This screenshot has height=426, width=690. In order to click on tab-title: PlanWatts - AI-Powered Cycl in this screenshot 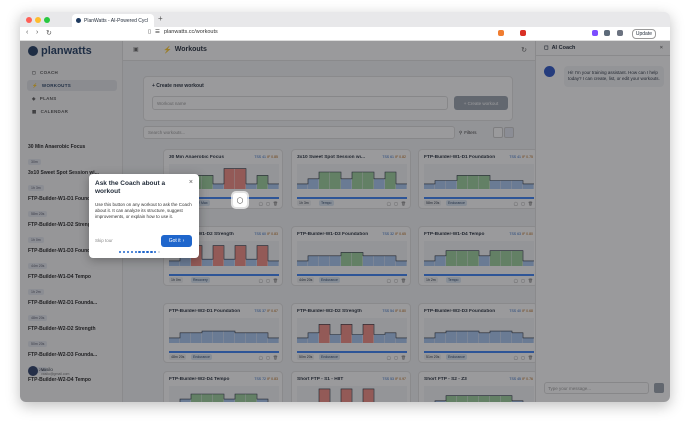, I will do `click(116, 20)`.